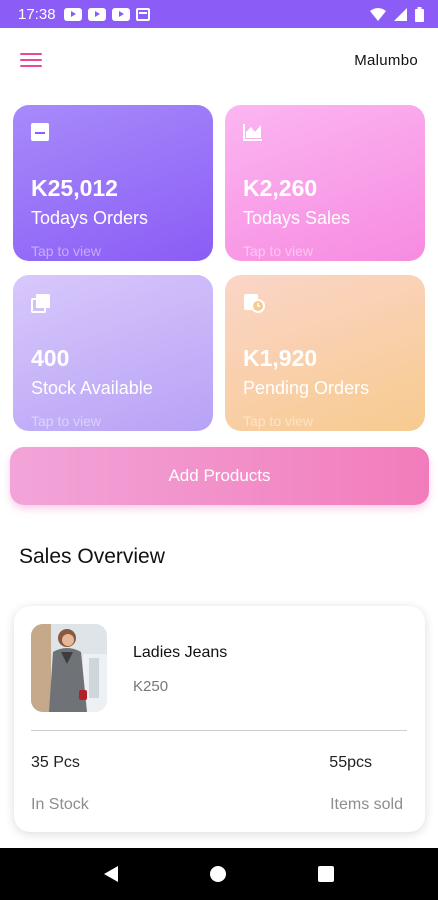 This screenshot has width=438, height=900. I want to click on stack-icon, so click(113, 304).